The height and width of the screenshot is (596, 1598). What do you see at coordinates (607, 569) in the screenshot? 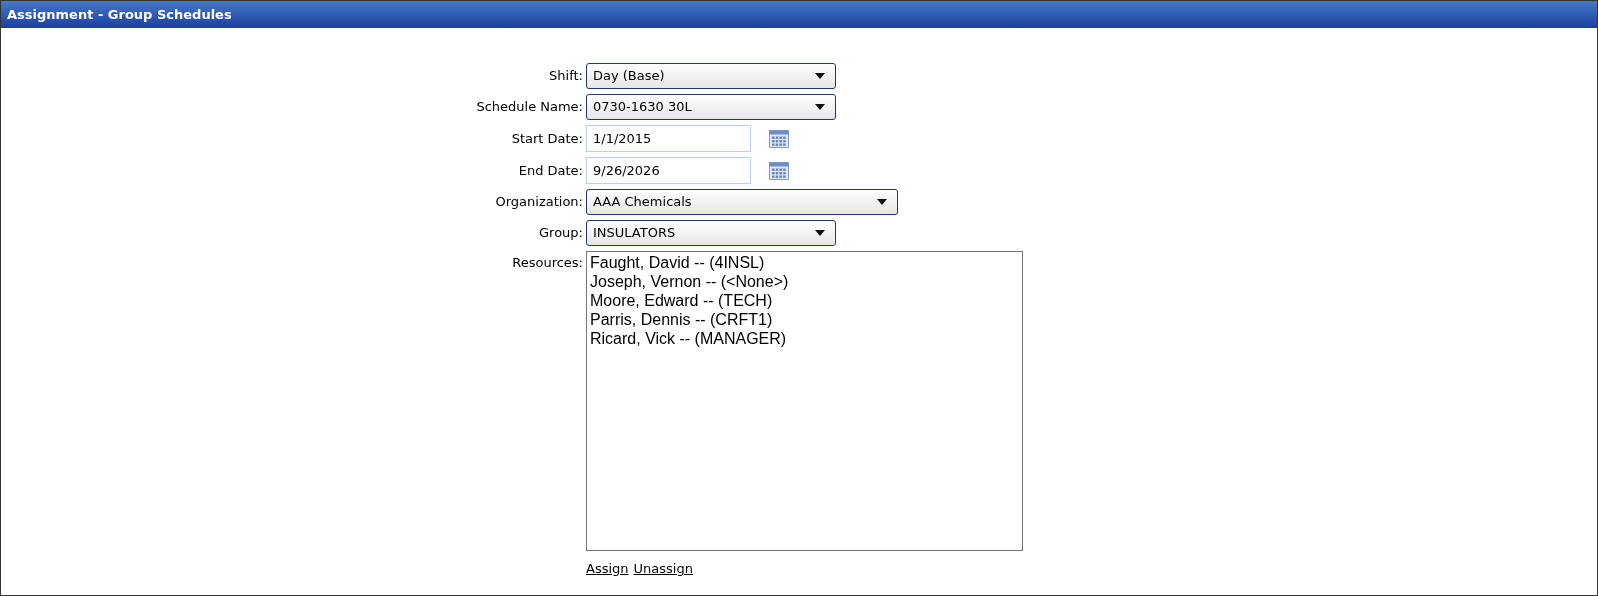
I see `action-link: Assign` at bounding box center [607, 569].